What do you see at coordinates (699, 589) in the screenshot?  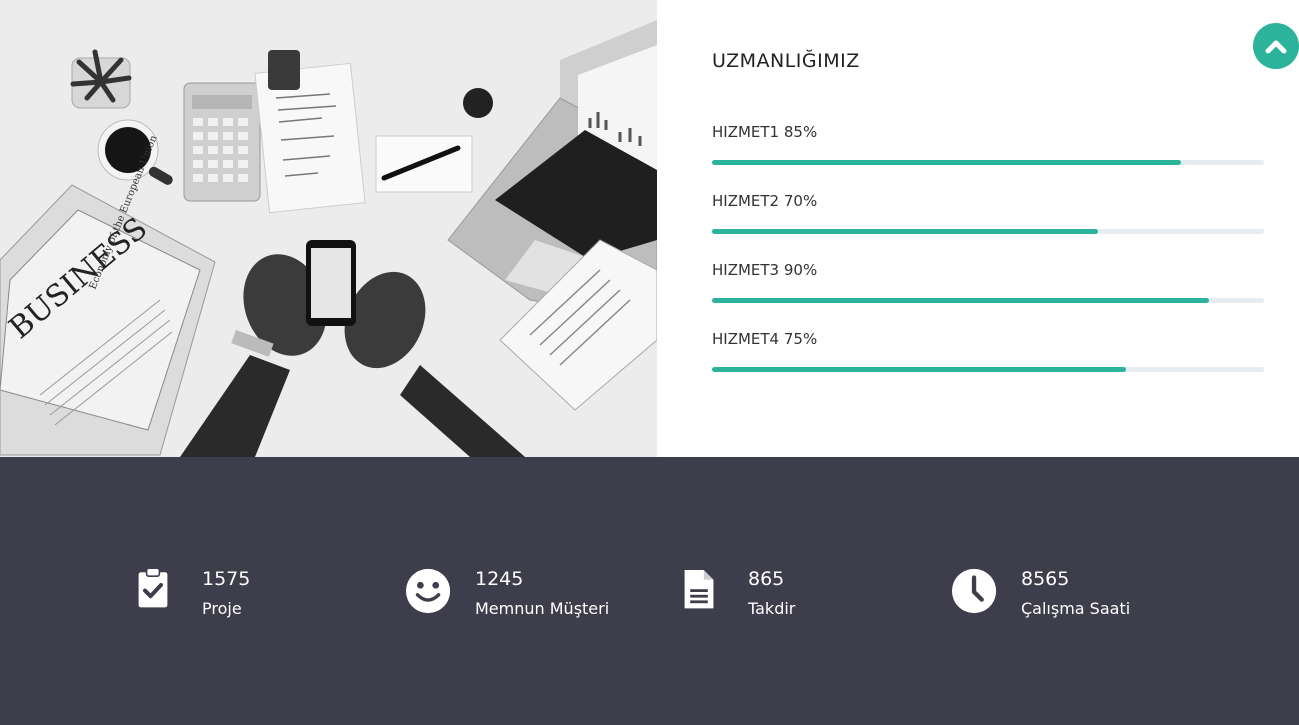 I see `document-icon` at bounding box center [699, 589].